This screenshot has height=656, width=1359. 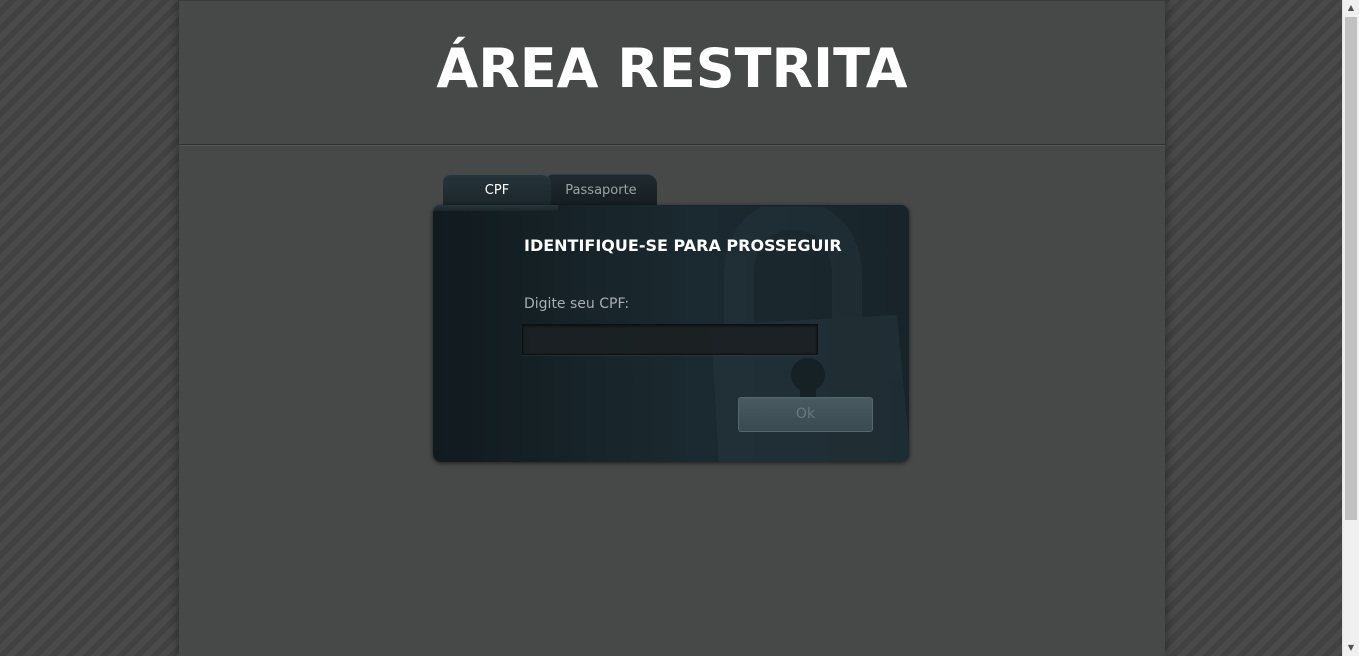 I want to click on page-title: ÁREA RESTRITA, so click(x=672, y=68).